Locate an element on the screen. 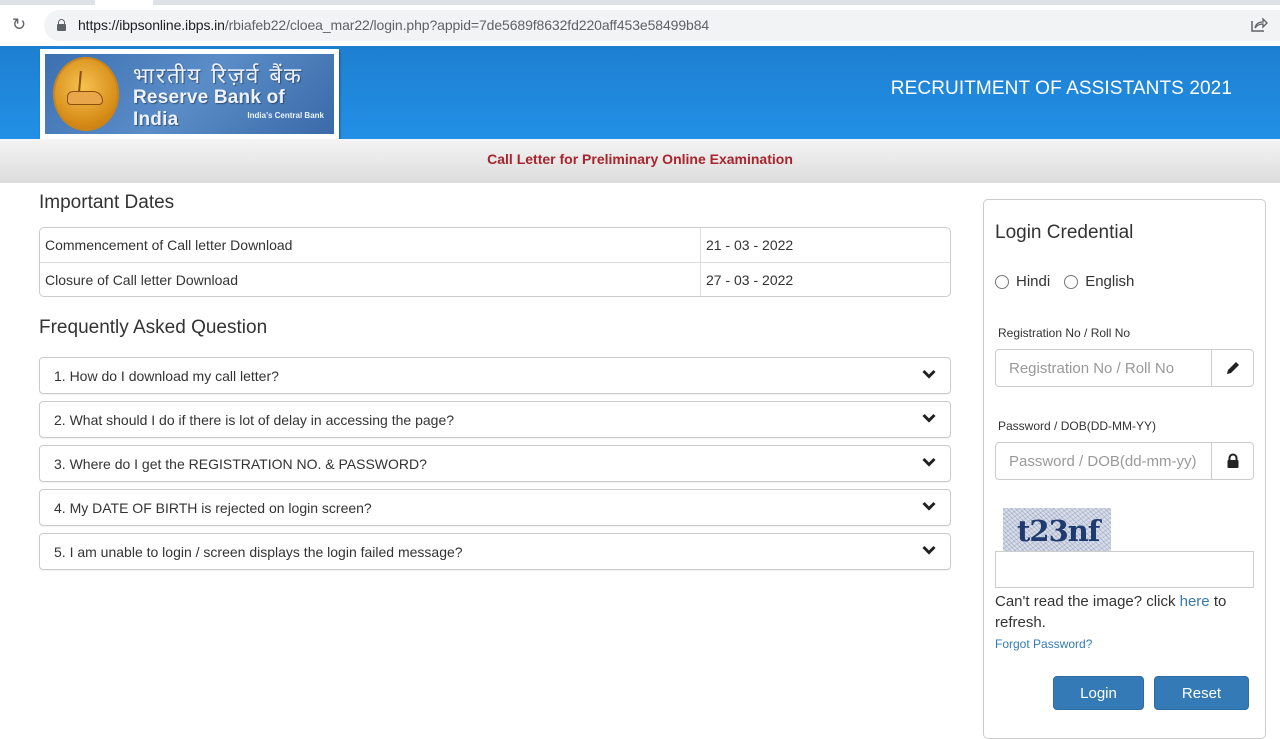  logo-tagline: India's Central Bank is located at coordinates (285, 115).